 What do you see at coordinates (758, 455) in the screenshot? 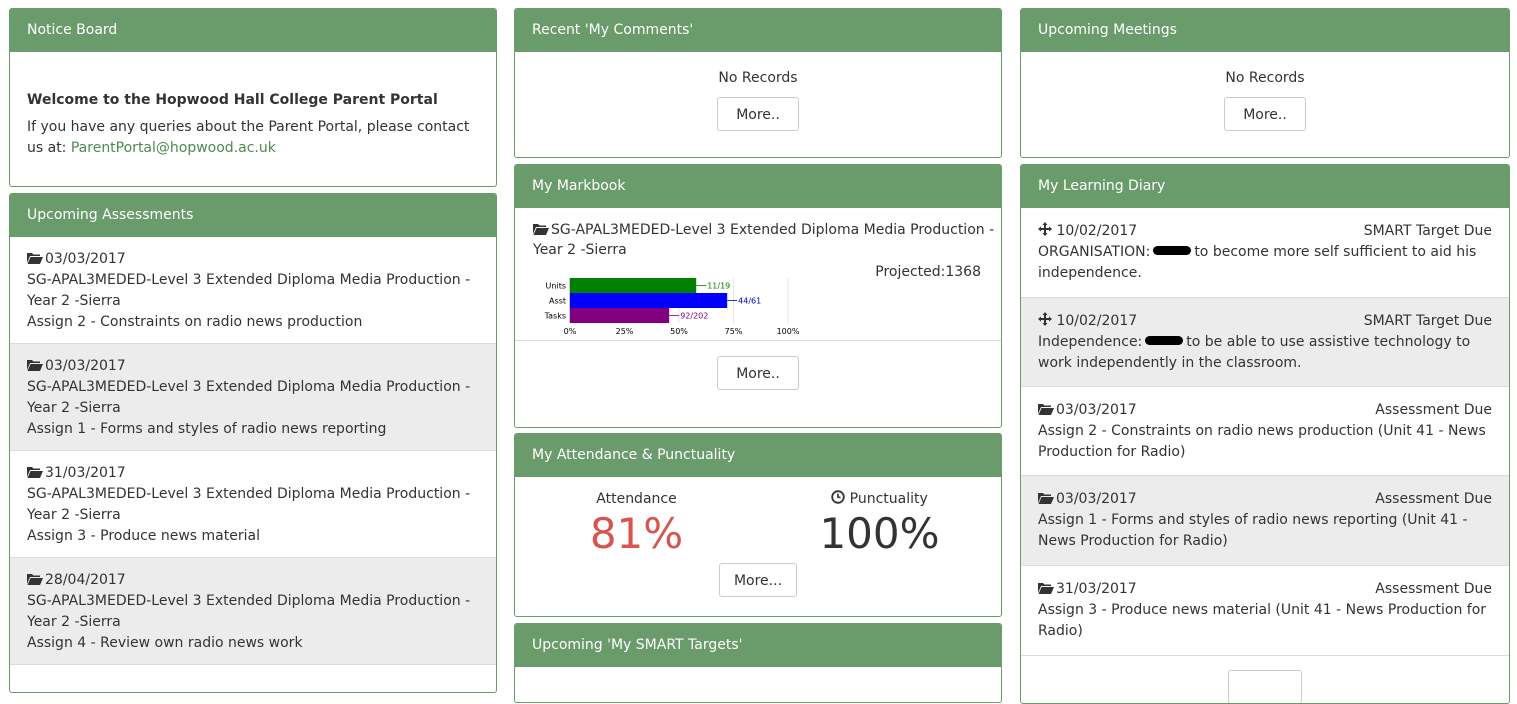
I see `panel-title: My Attendance & Punctuality` at bounding box center [758, 455].